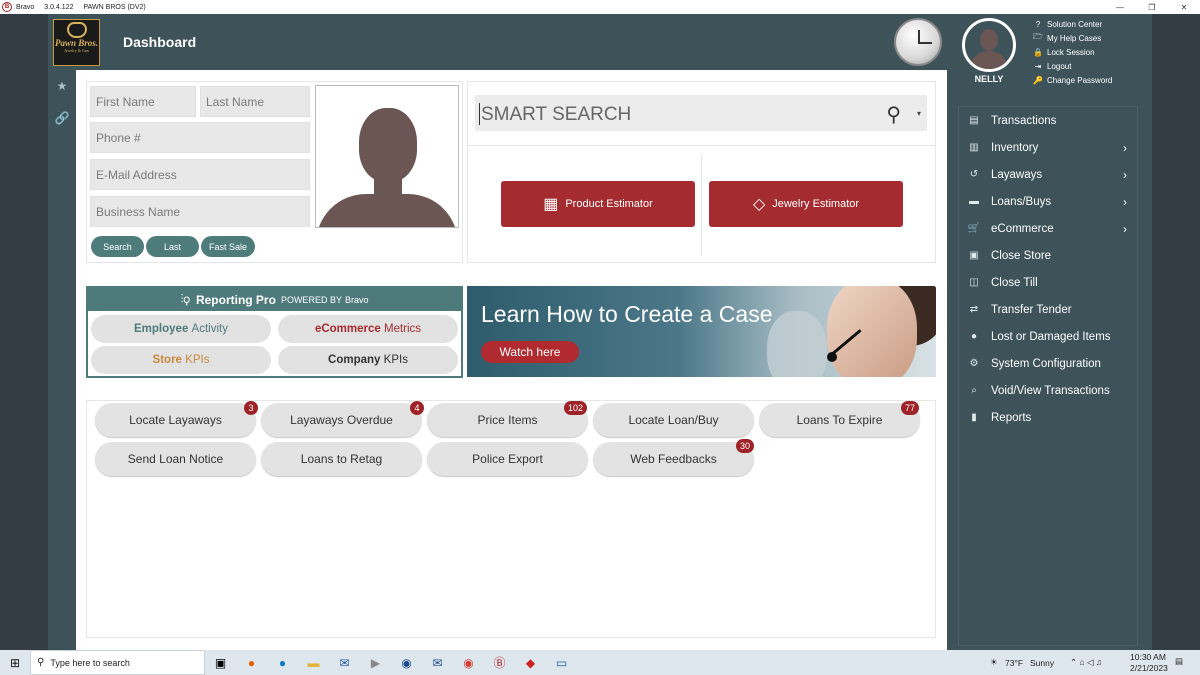 The image size is (1200, 675). I want to click on learn-banner: Learn How to Create a Case Watch here, so click(701, 331).